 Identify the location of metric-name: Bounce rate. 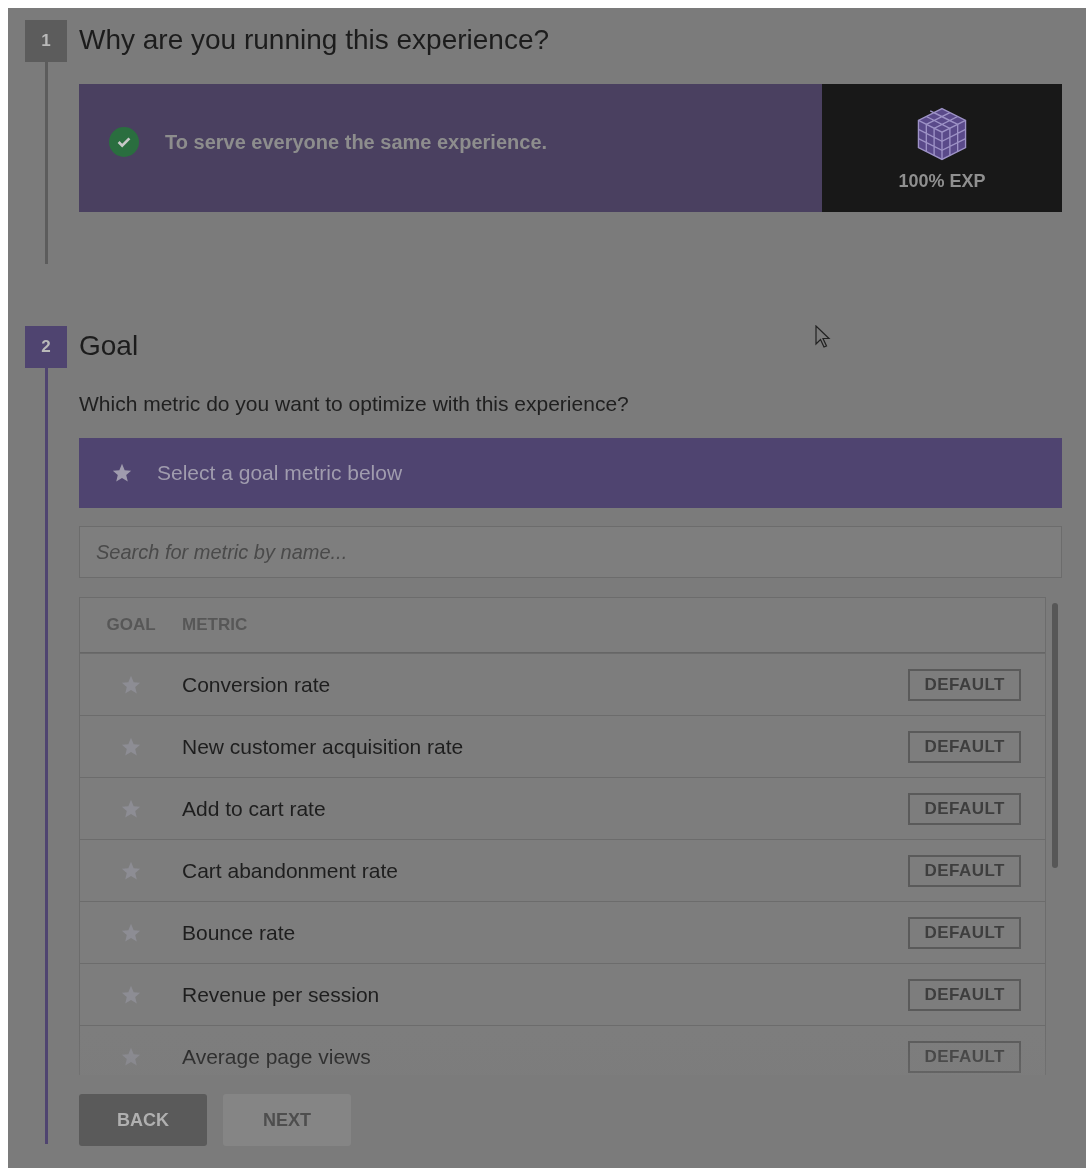
(239, 932).